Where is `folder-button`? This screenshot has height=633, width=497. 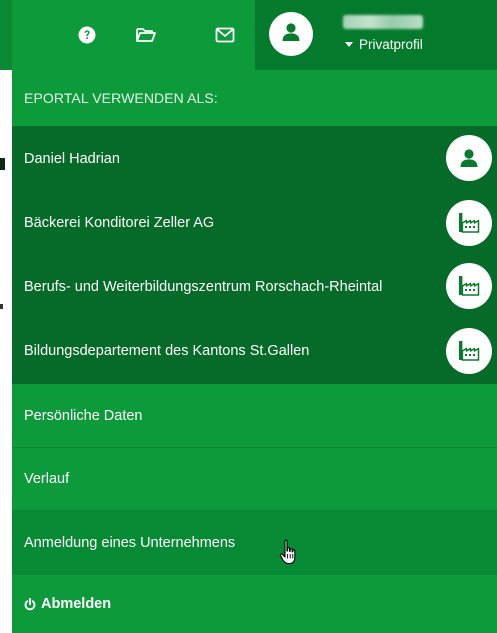 folder-button is located at coordinates (146, 35).